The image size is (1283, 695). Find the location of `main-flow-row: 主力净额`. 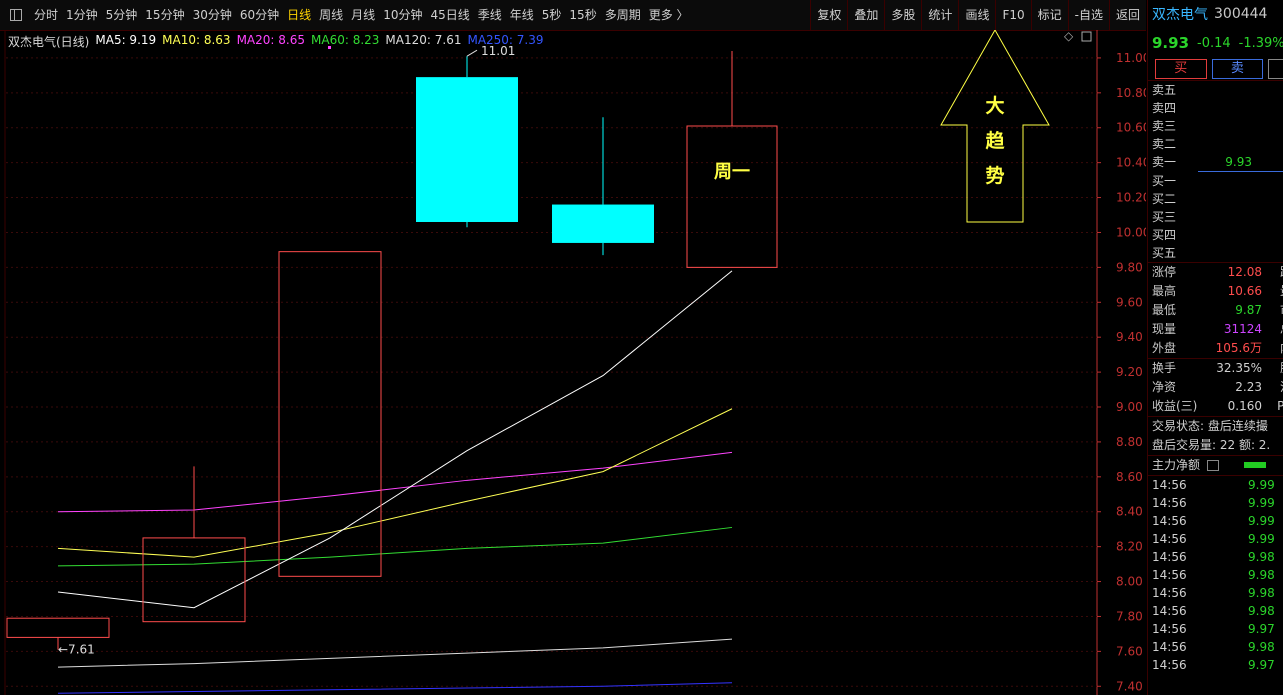

main-flow-row: 主力净额 is located at coordinates (1215, 465).